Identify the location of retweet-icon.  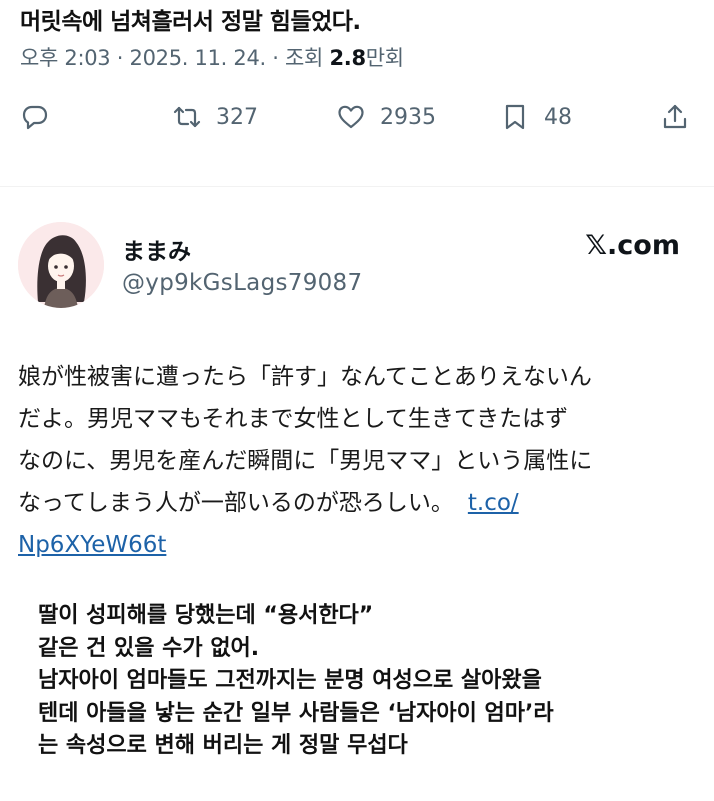
(187, 117).